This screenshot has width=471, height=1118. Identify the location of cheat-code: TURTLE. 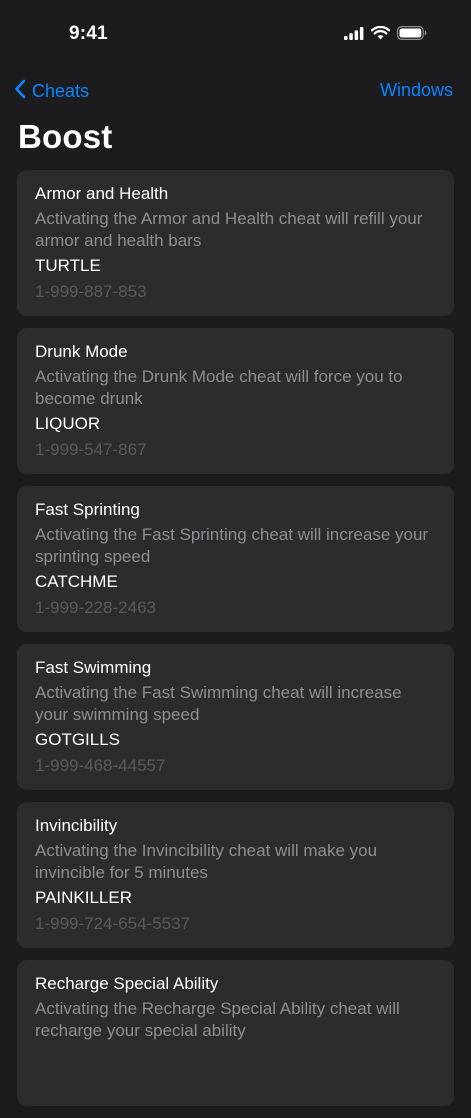
(68, 265).